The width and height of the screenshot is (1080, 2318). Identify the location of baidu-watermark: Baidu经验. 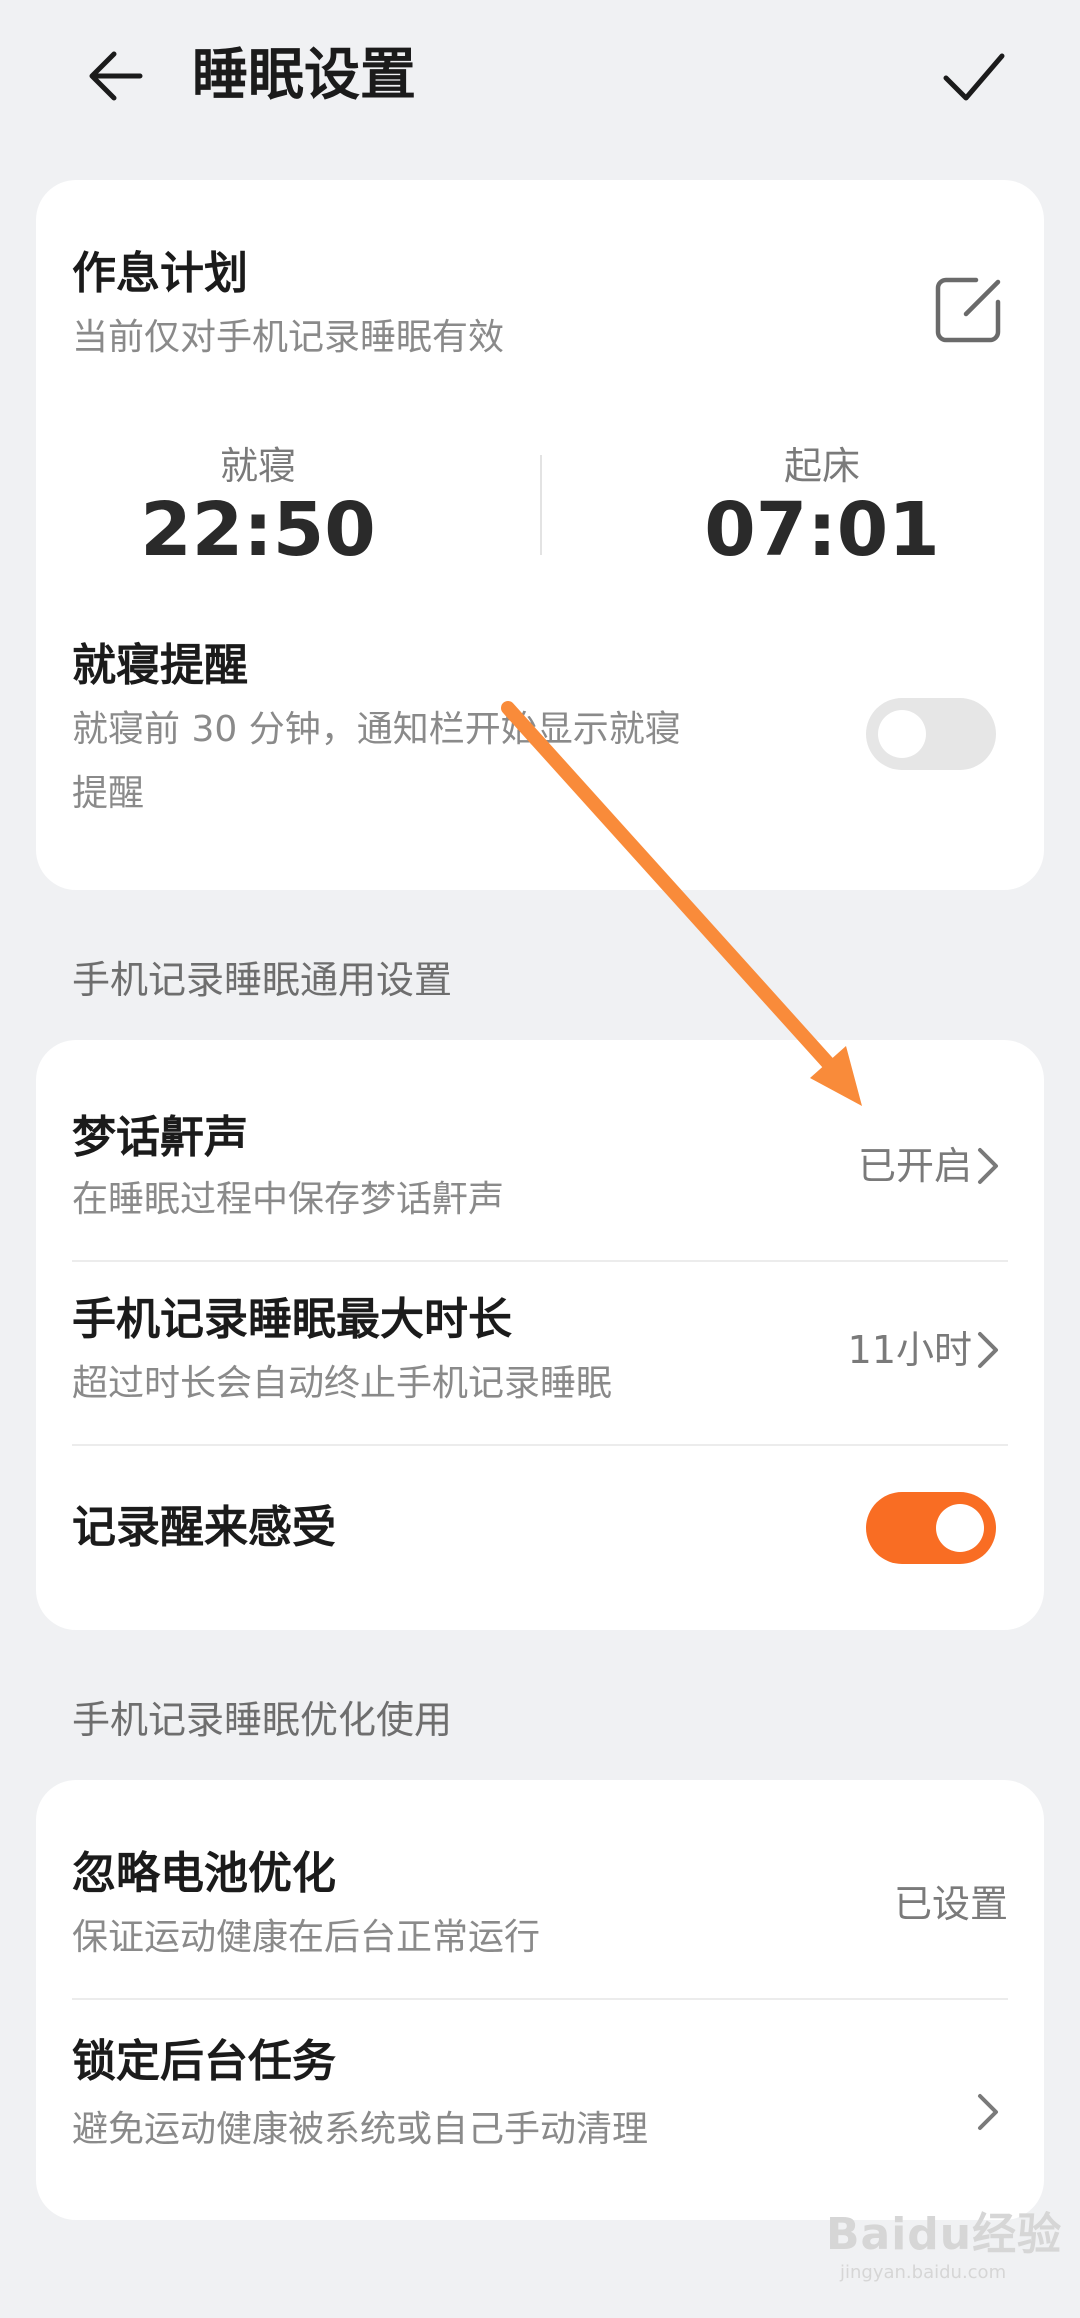
(944, 2234).